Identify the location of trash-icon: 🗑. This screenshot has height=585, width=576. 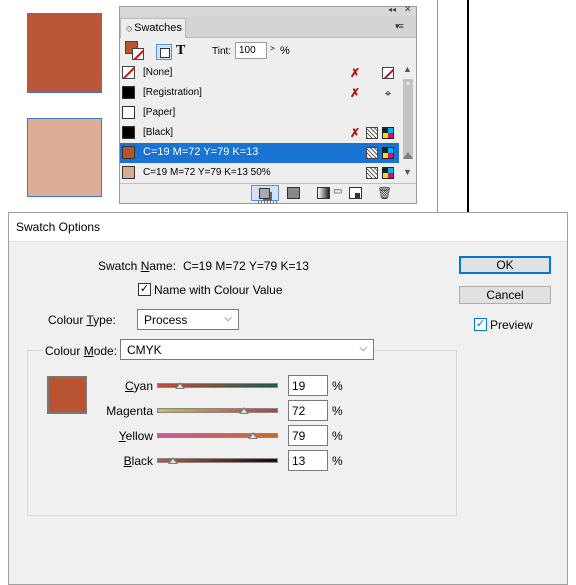
(384, 193).